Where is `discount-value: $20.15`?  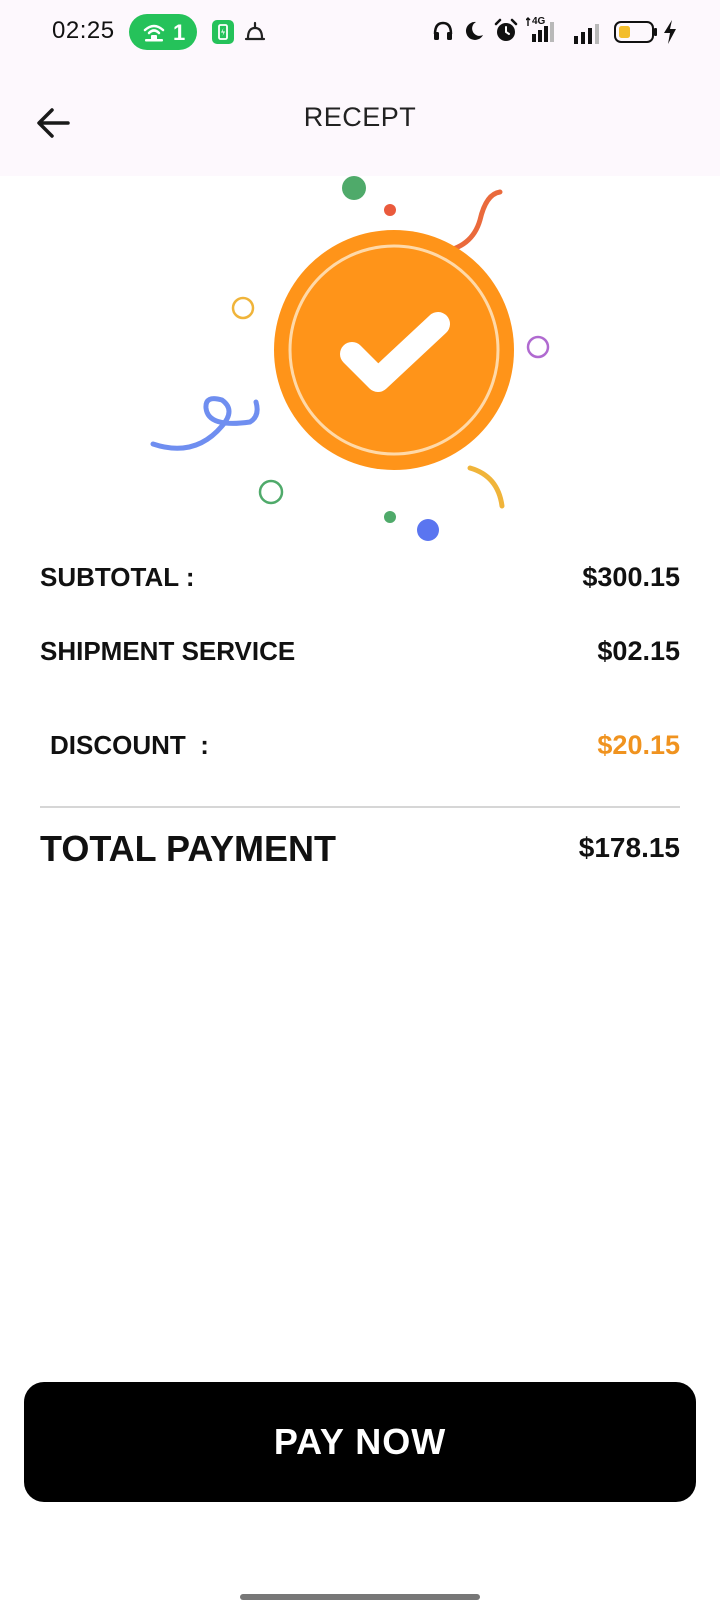
discount-value: $20.15 is located at coordinates (638, 745).